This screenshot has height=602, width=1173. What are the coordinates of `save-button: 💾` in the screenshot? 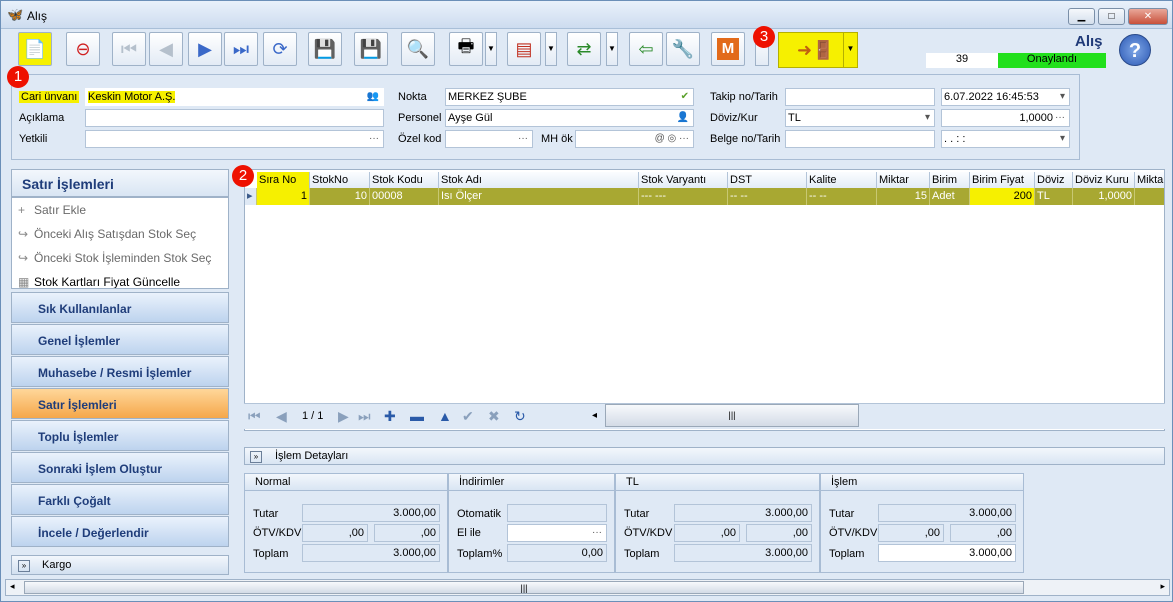 It's located at (325, 49).